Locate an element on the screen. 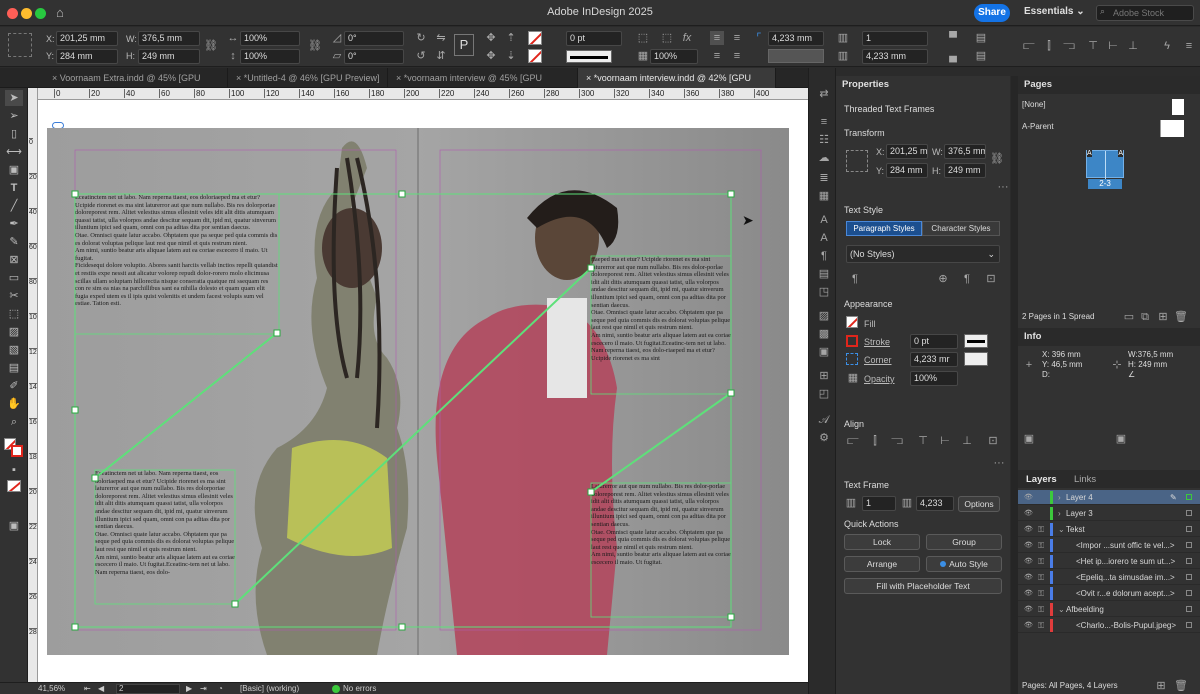 Image resolution: width=1200 pixels, height=694 pixels. zoom-tool-icon: ⌕ is located at coordinates (14, 422).